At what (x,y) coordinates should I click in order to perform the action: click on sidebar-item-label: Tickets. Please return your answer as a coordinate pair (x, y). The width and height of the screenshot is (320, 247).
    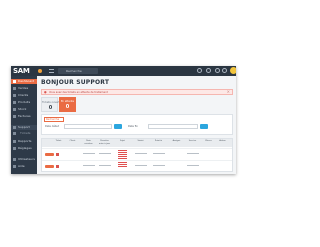
    Looking at the image, I should click on (25, 133).